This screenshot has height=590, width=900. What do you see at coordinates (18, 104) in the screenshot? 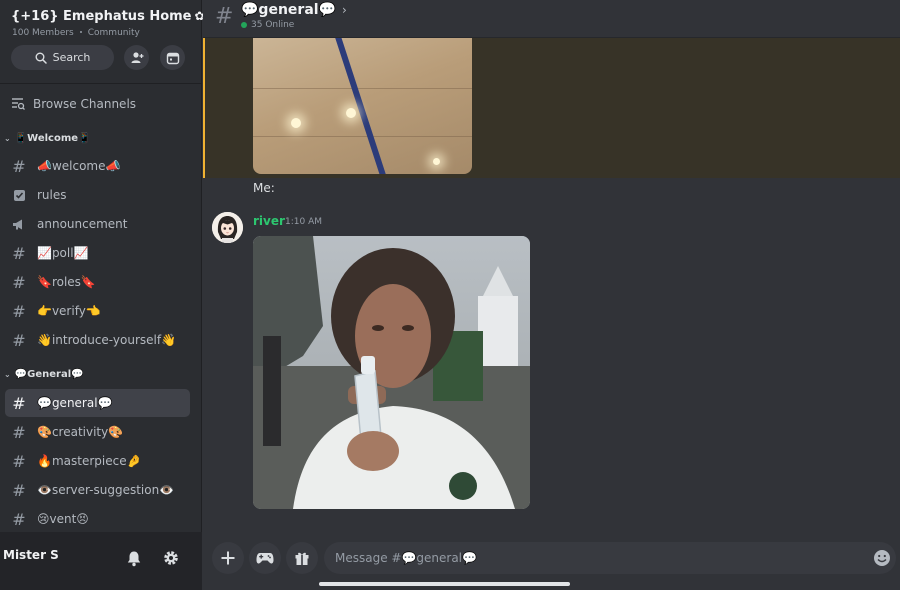
I see `browse-channels-icon` at bounding box center [18, 104].